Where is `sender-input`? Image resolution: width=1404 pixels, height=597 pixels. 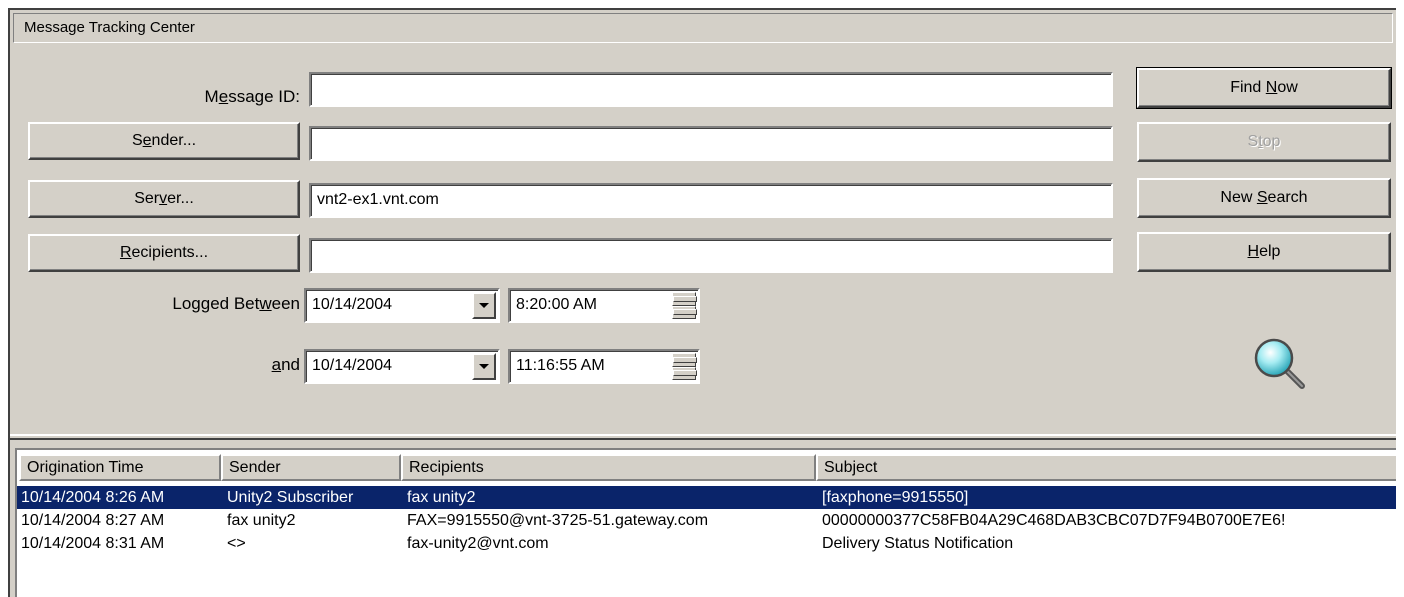 sender-input is located at coordinates (711, 143).